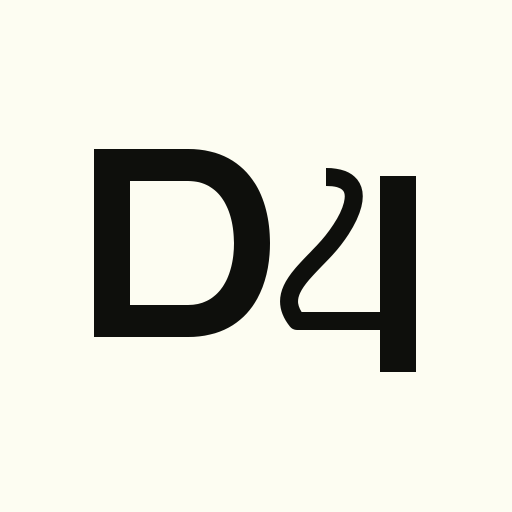 This screenshot has height=512, width=512. Describe the element at coordinates (336, 249) in the screenshot. I see `logo-numeral-4-stroke` at that location.